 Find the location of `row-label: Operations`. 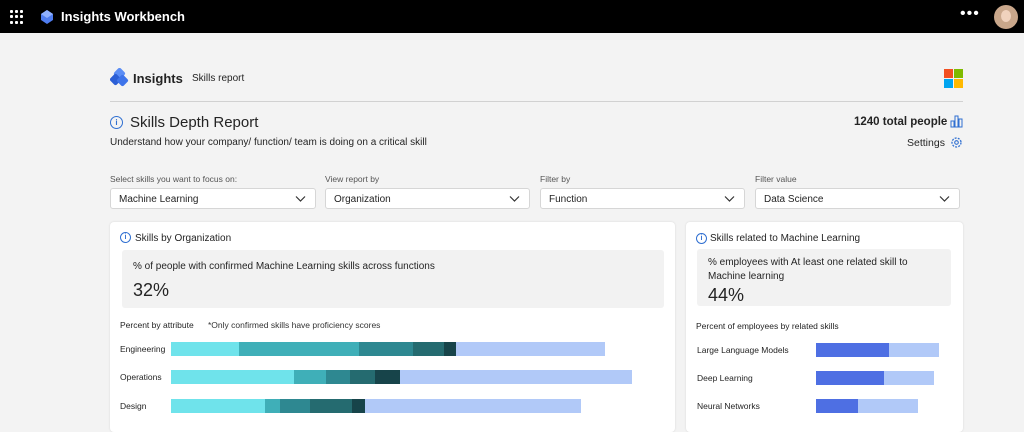

row-label: Operations is located at coordinates (141, 377).